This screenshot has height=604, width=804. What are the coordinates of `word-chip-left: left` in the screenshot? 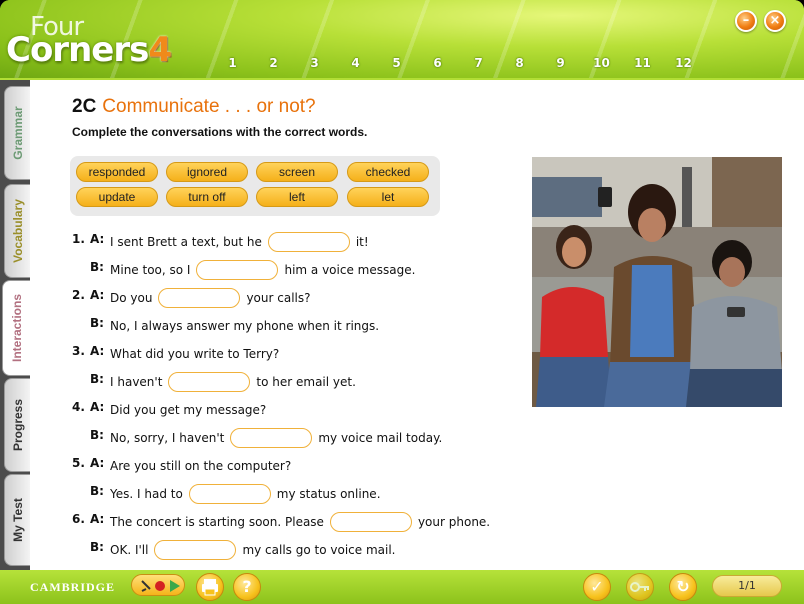 It's located at (297, 197).